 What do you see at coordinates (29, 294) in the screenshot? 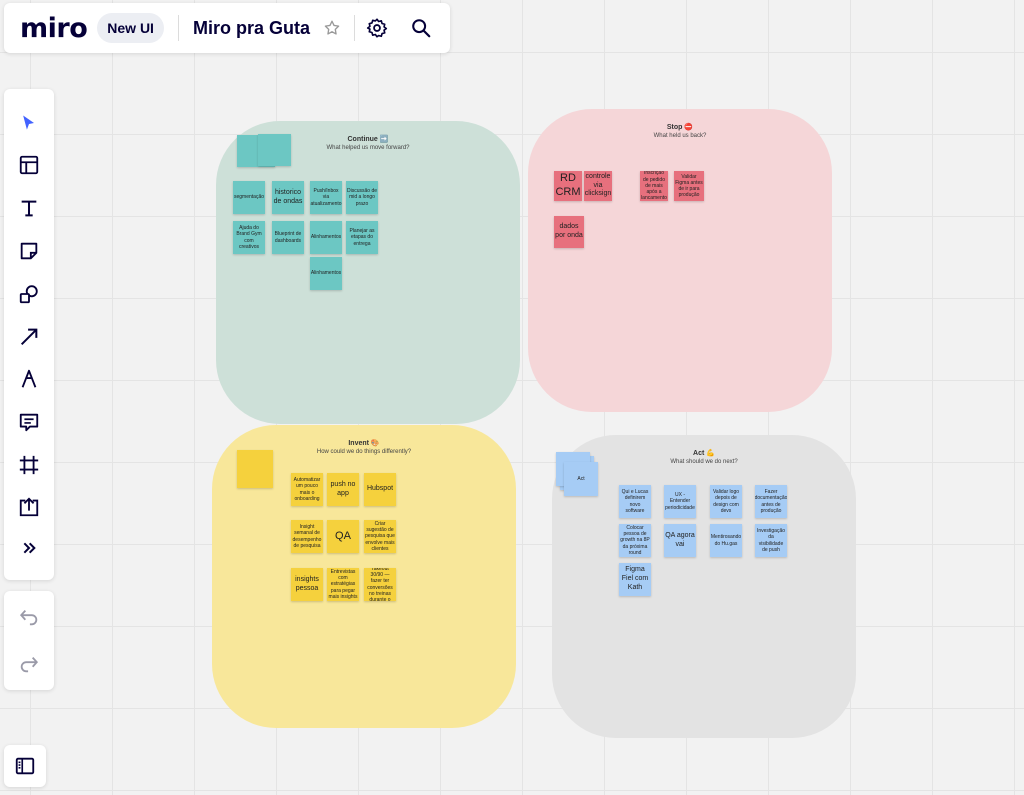
I see `shapes-icon` at bounding box center [29, 294].